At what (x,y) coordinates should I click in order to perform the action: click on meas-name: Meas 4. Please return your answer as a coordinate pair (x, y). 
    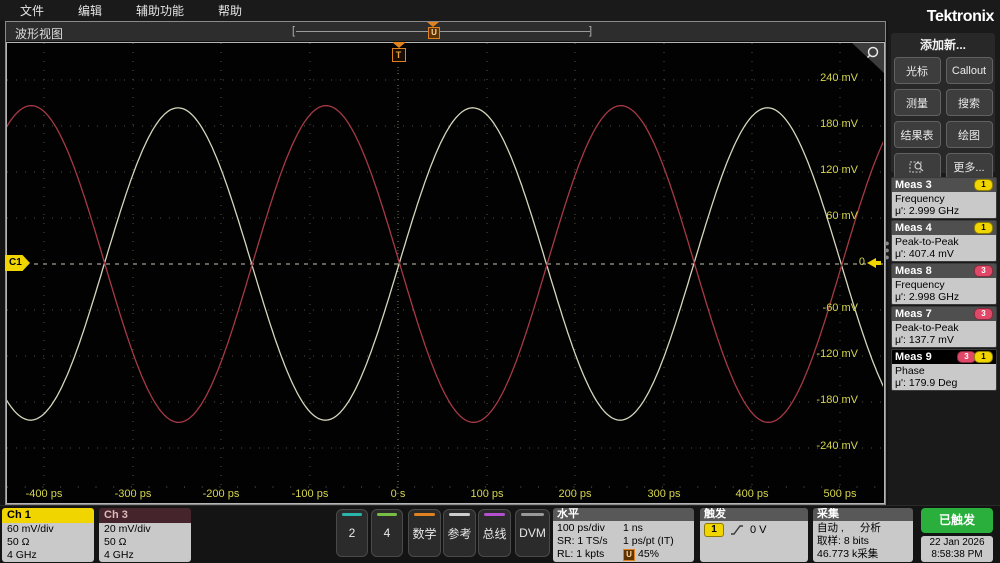
    Looking at the image, I should click on (913, 228).